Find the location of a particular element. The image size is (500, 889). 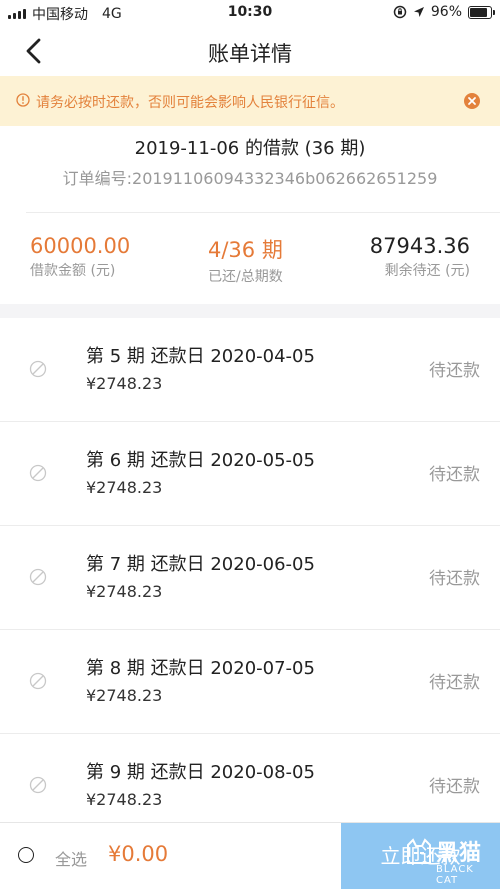

close-icon is located at coordinates (472, 101).